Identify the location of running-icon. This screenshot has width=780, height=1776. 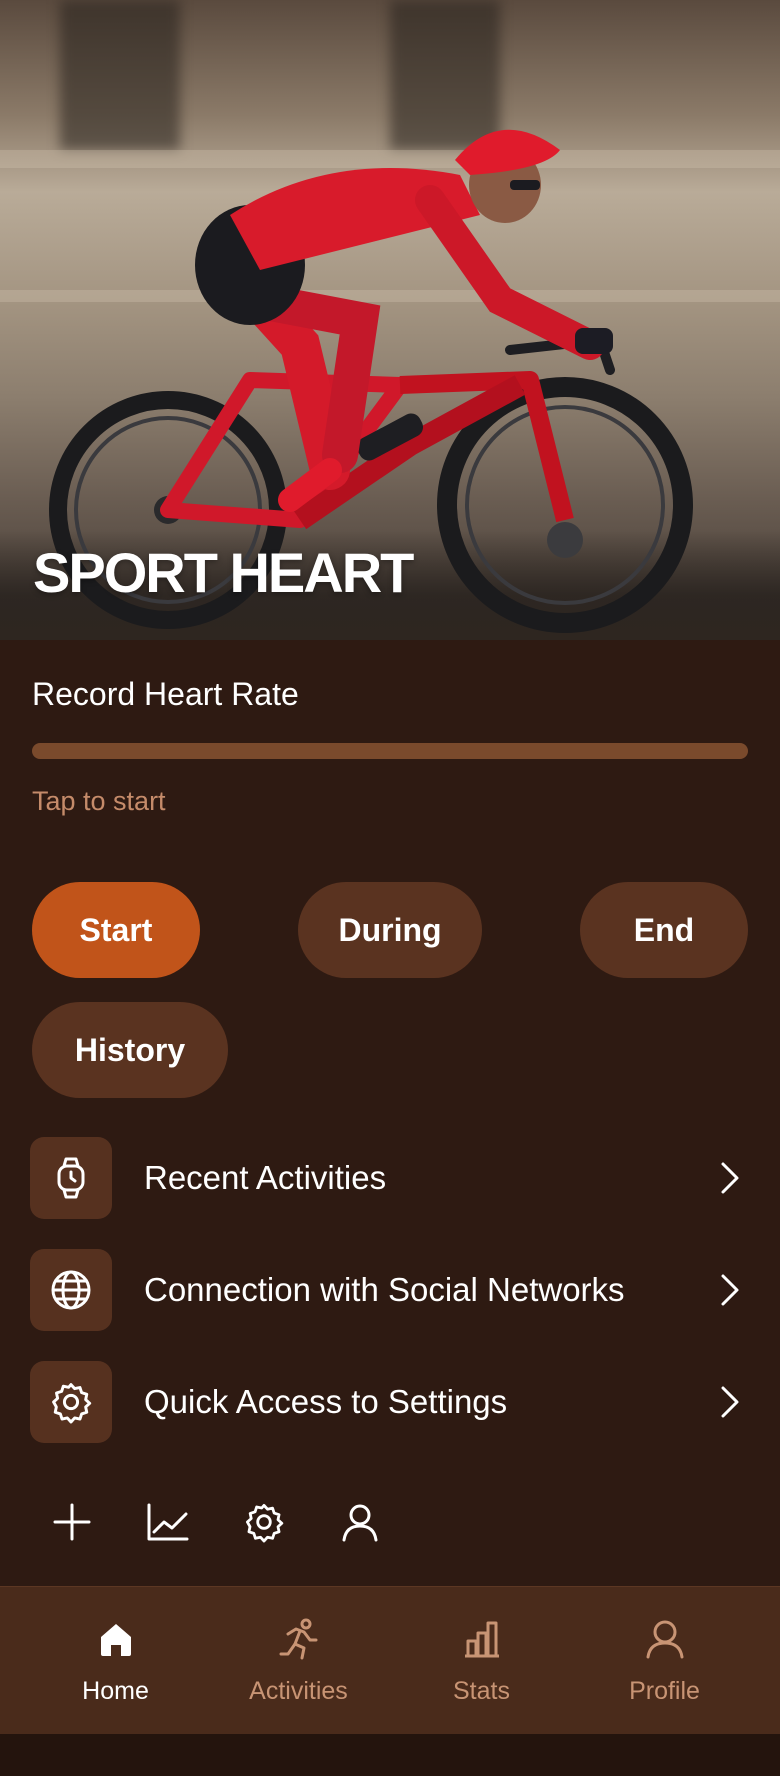
(299, 1639).